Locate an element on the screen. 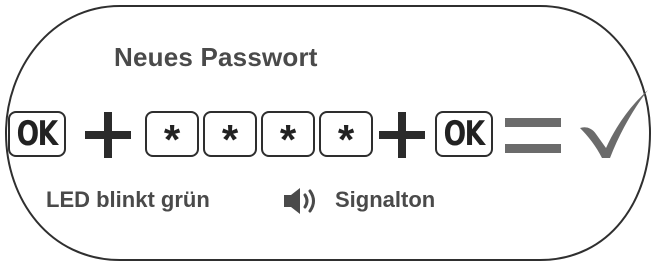 Image resolution: width=653 pixels, height=267 pixels. star-key-1: * is located at coordinates (172, 136).